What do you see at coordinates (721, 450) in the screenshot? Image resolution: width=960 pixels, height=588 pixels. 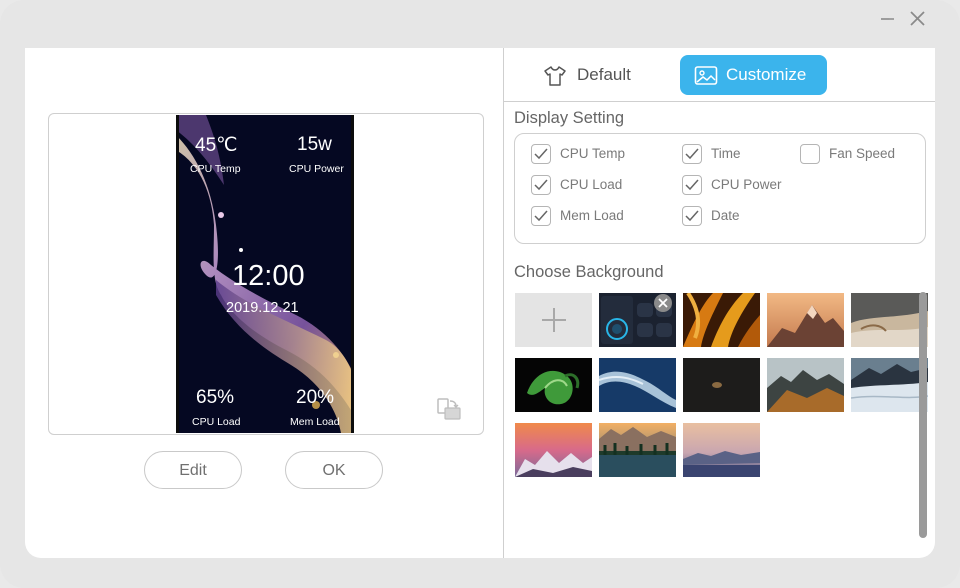 I see `background-thumb-dusk-mountains` at bounding box center [721, 450].